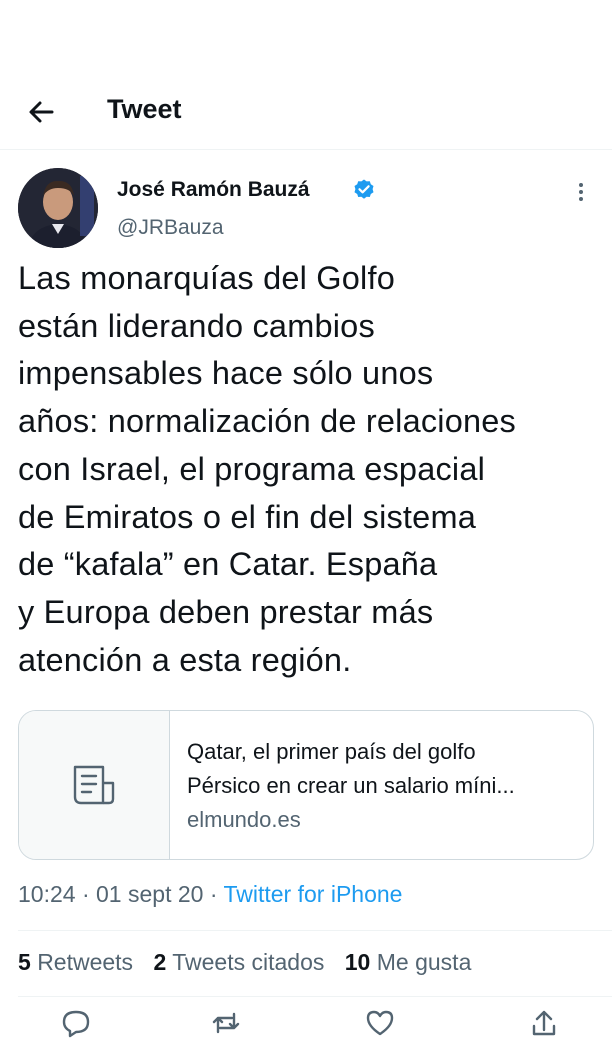  I want to click on arrow-left-icon, so click(41, 112).